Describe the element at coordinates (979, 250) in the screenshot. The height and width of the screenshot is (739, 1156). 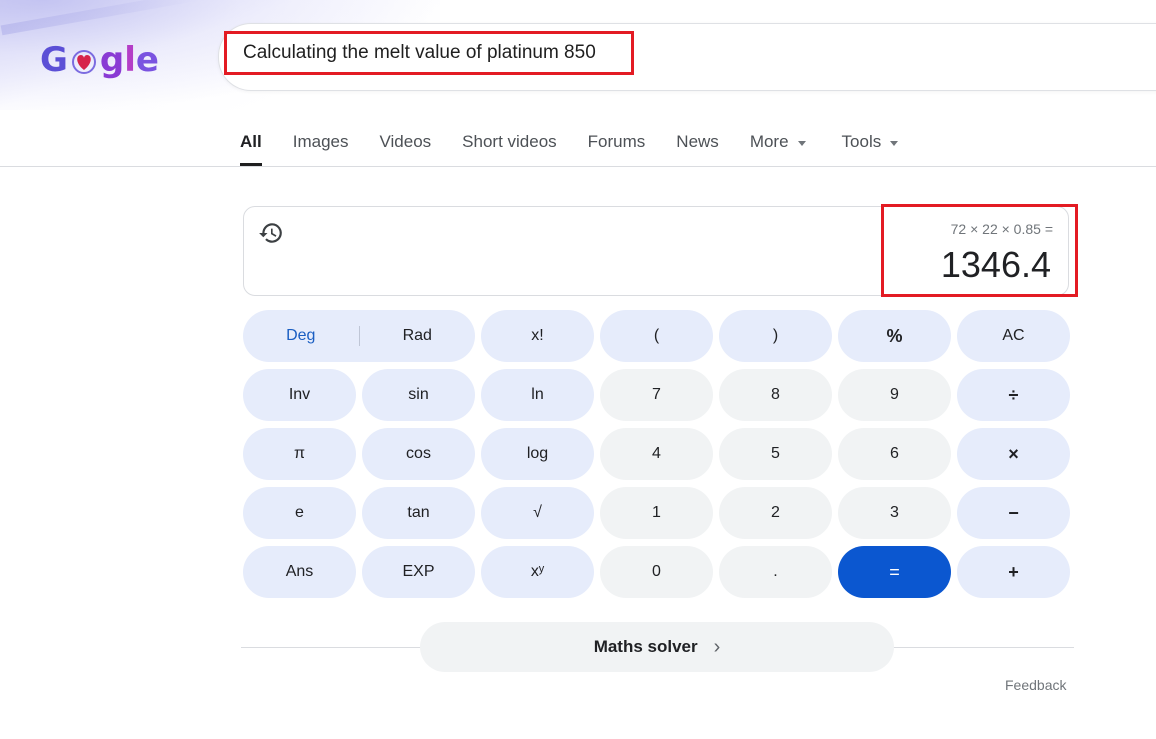
I see `result-highlight-box` at that location.